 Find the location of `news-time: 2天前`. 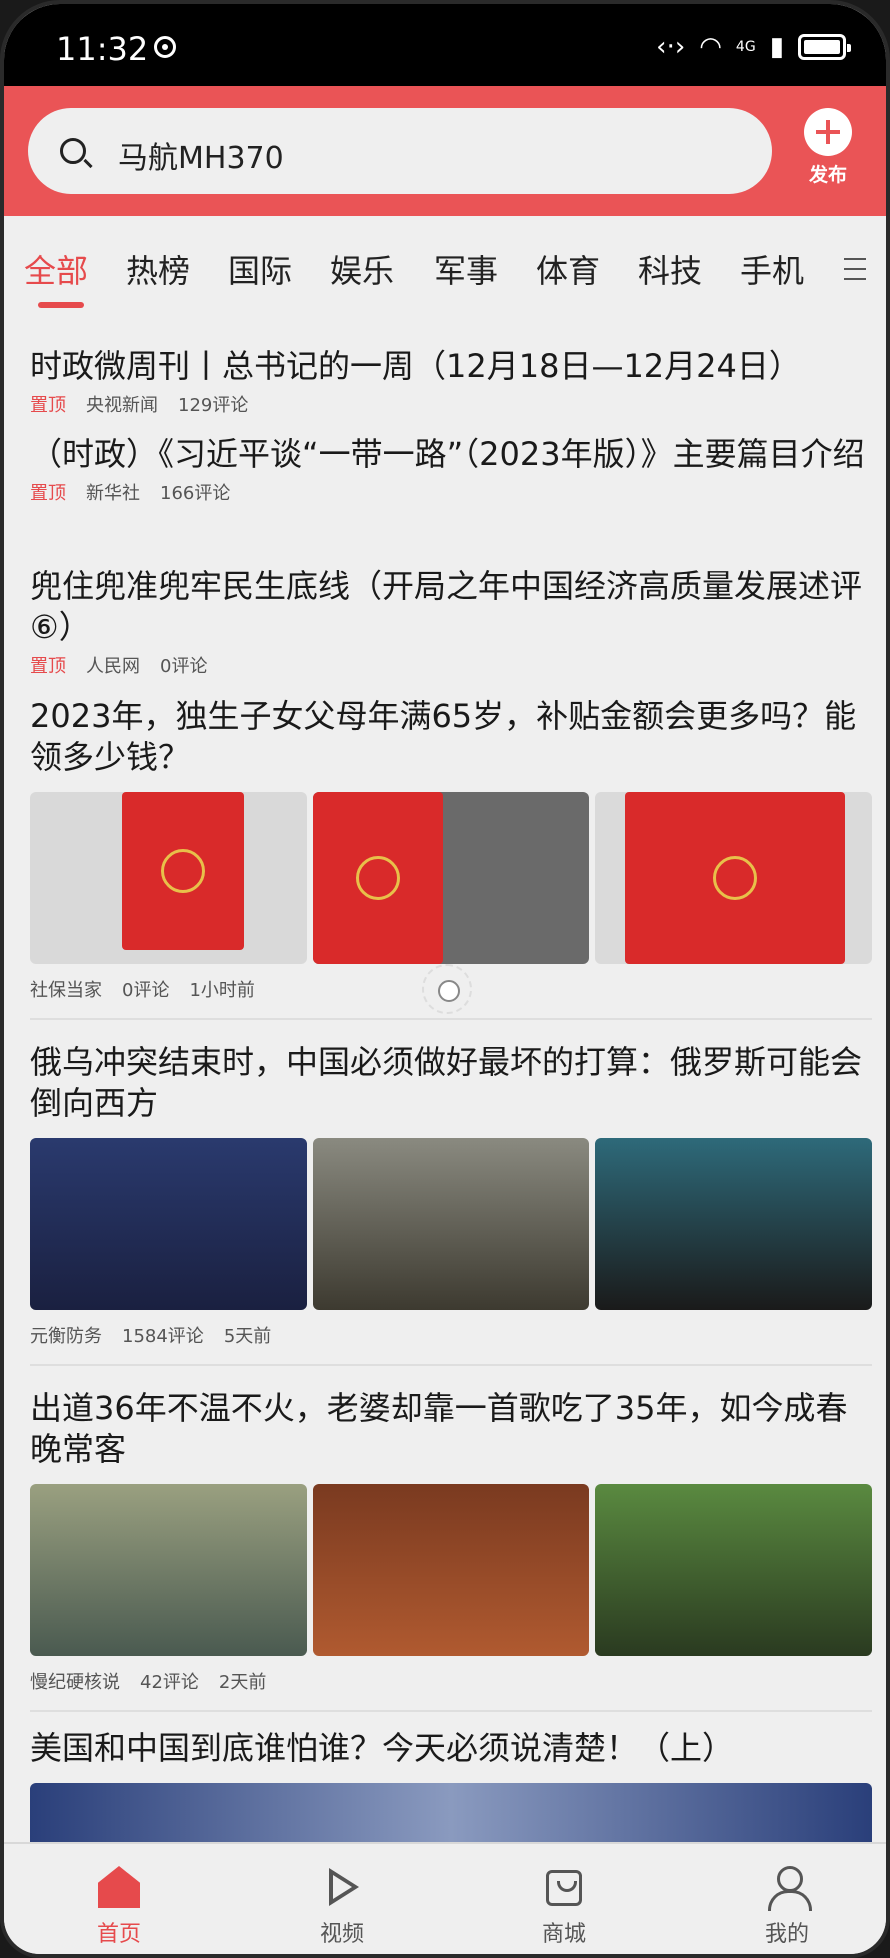

news-time: 2天前 is located at coordinates (242, 1682).